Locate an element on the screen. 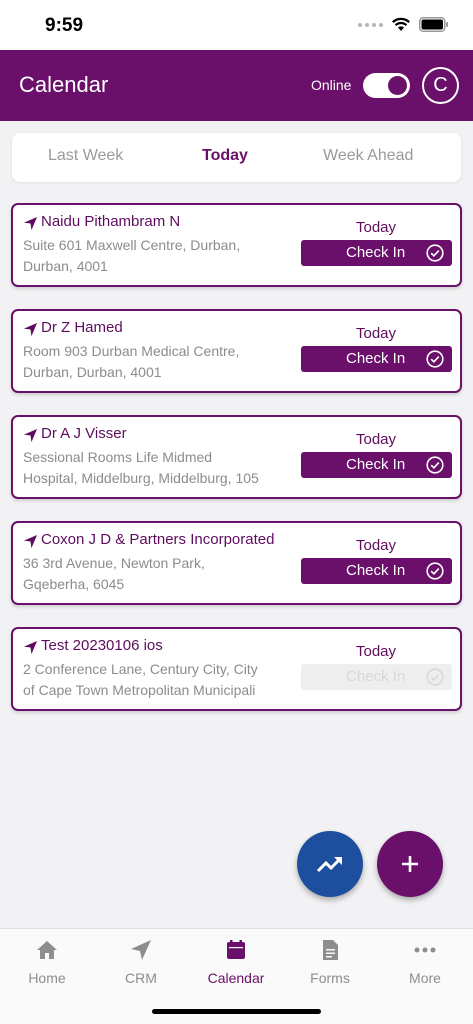 The image size is (473, 1024). more-dots-icon is located at coordinates (425, 950).